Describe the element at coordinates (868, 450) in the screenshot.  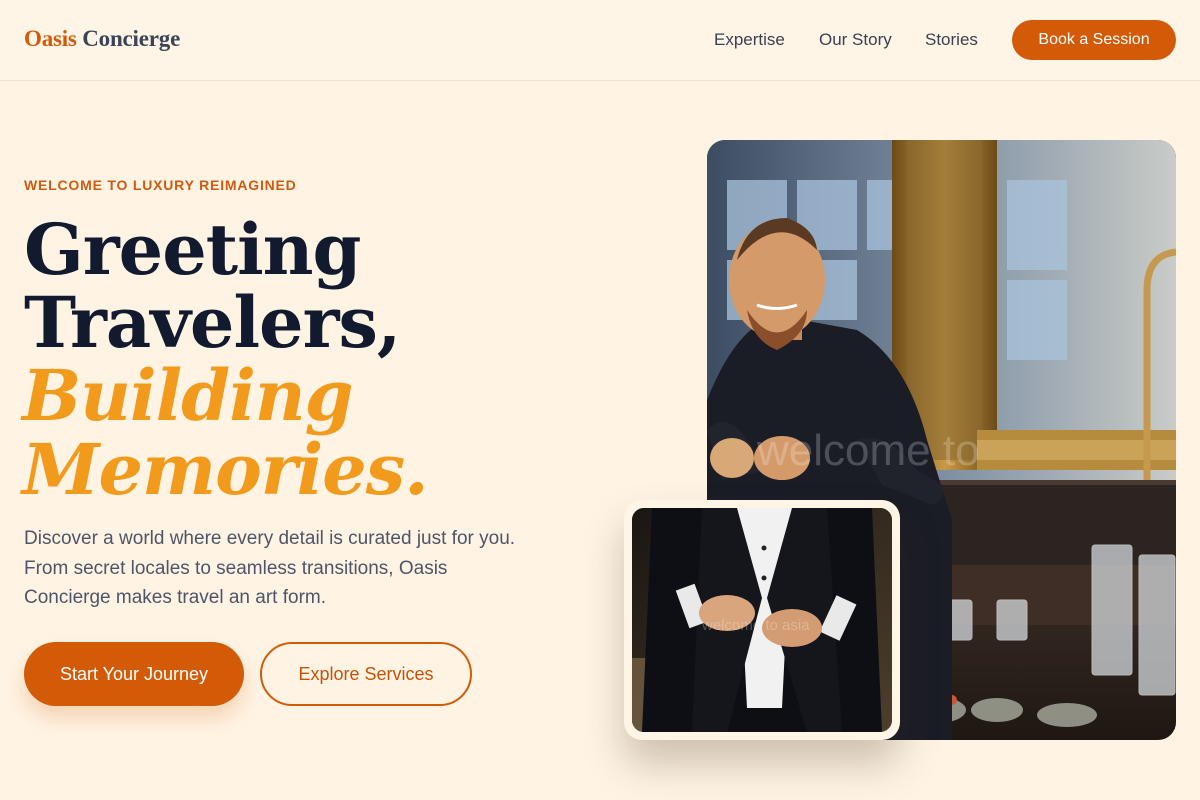
I see `svg-text: welcome to` at that location.